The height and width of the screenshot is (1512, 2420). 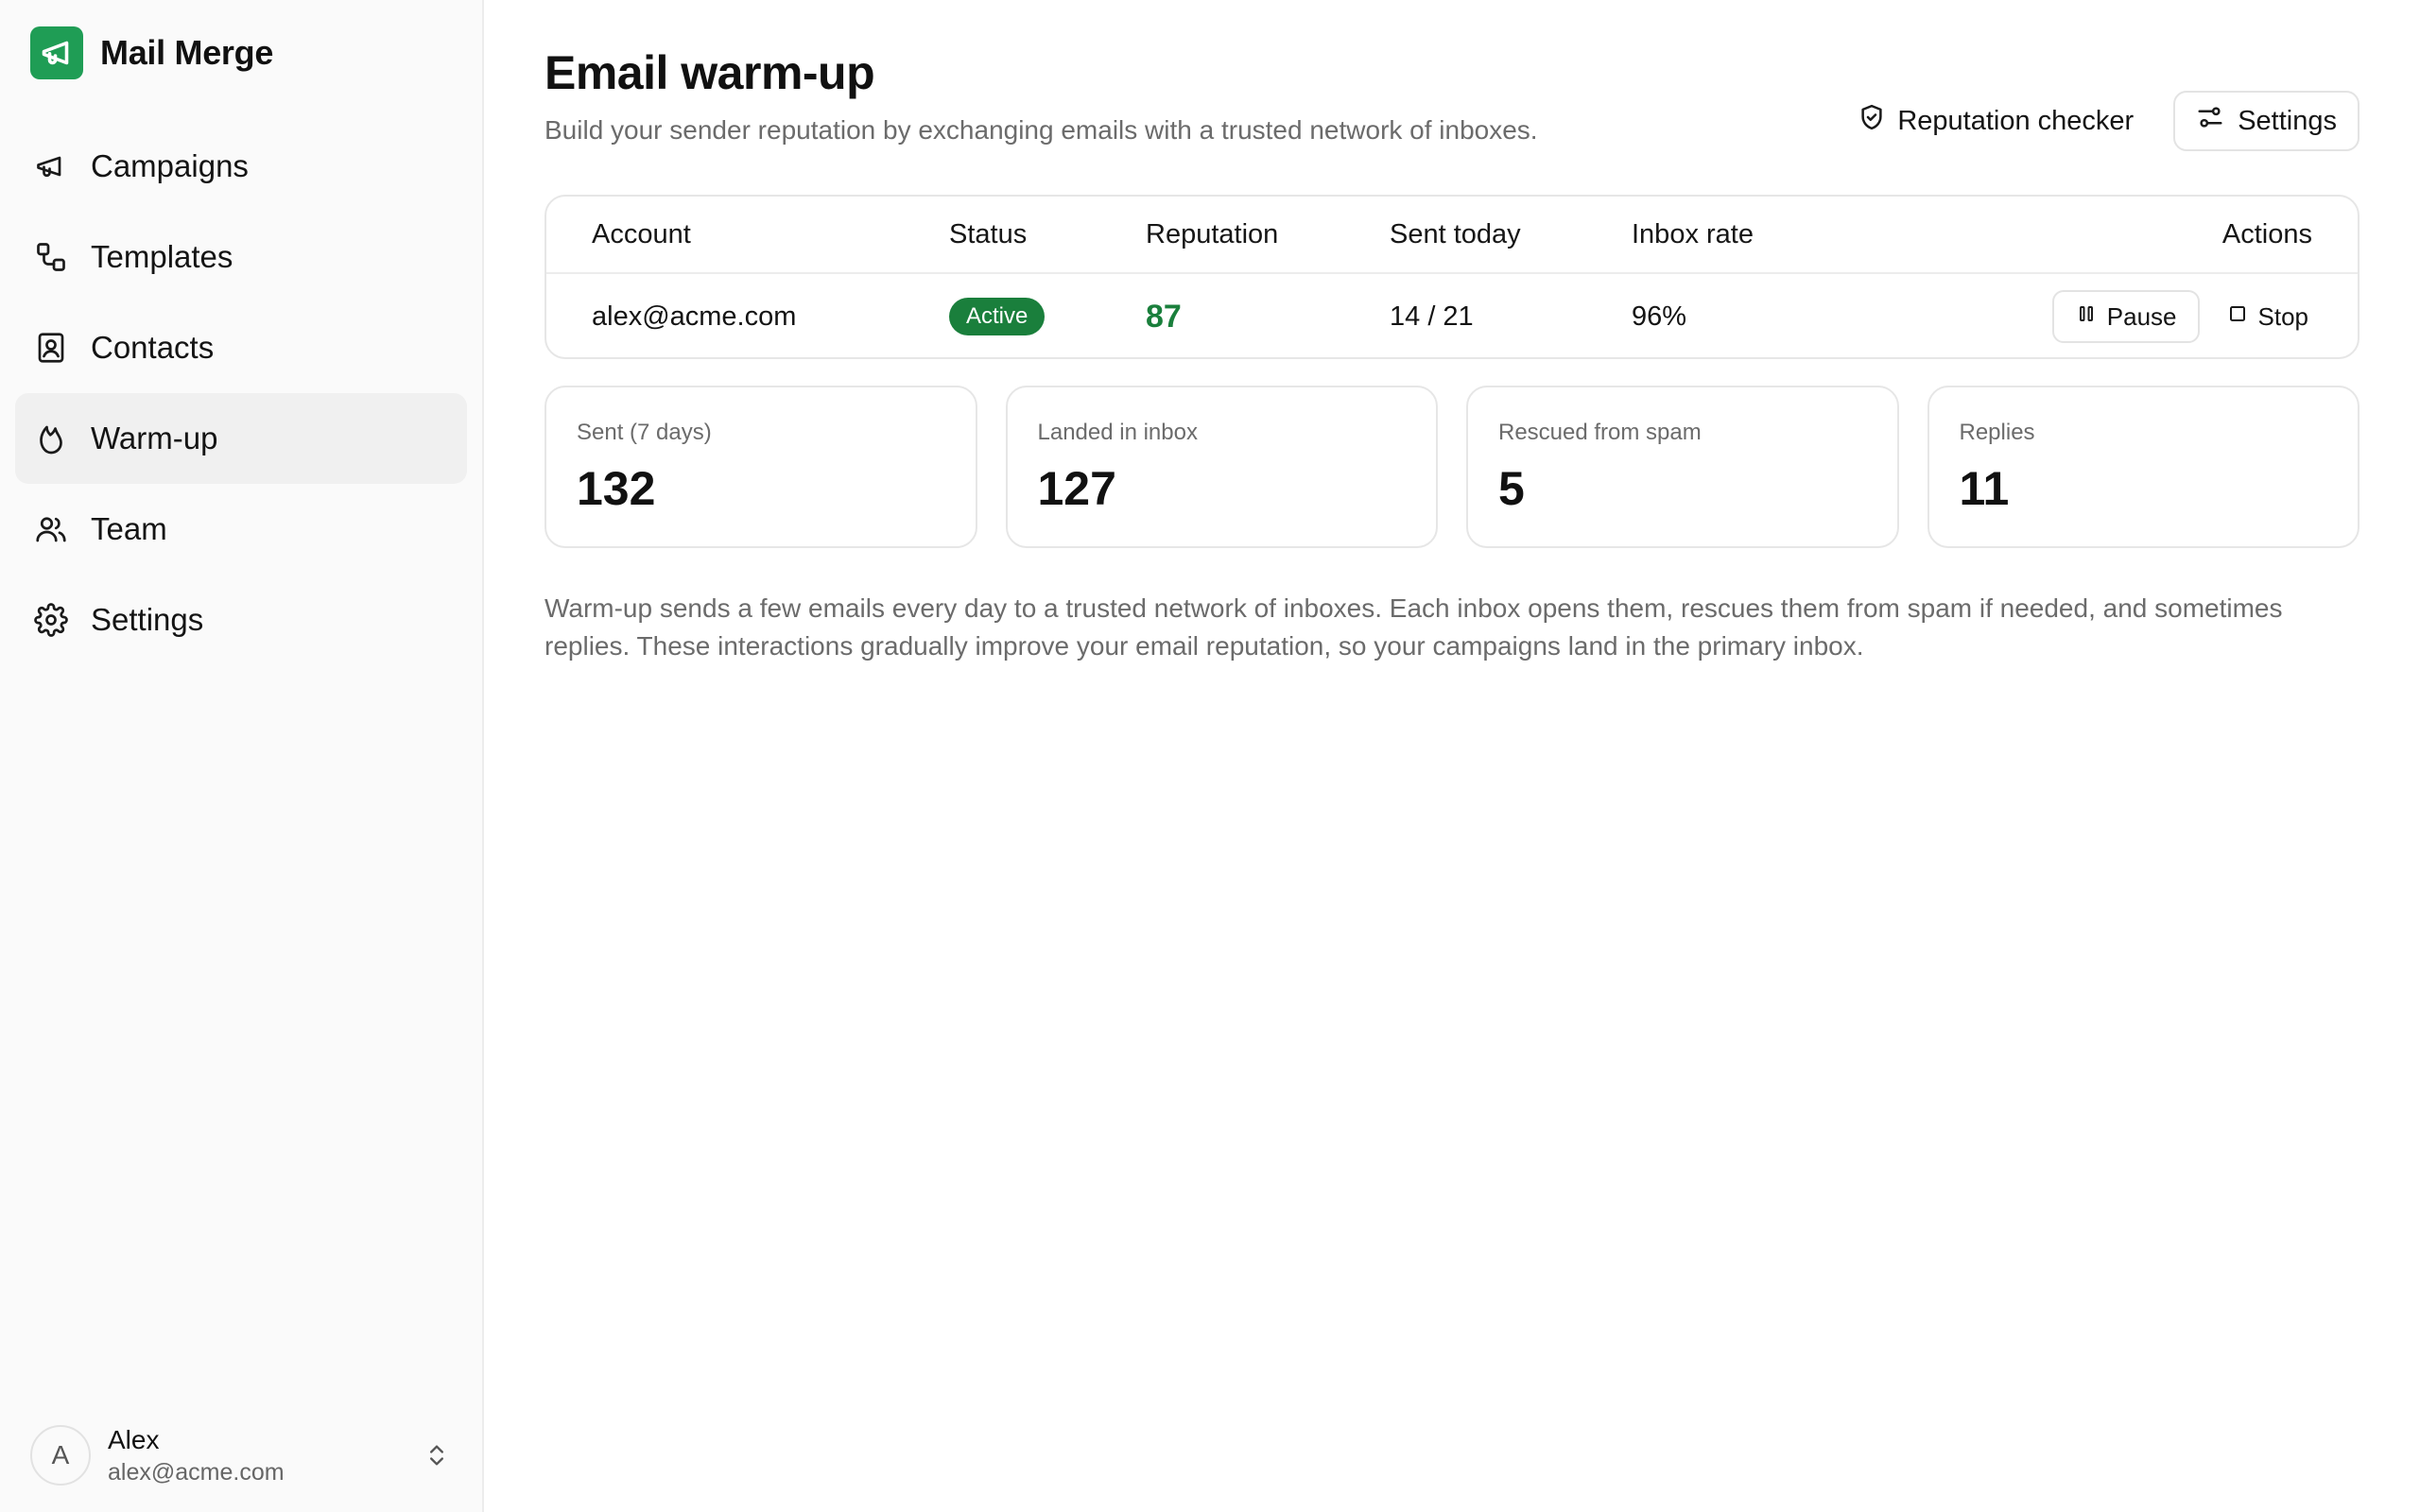 What do you see at coordinates (694, 316) in the screenshot?
I see `account-email: alex@acme.com` at bounding box center [694, 316].